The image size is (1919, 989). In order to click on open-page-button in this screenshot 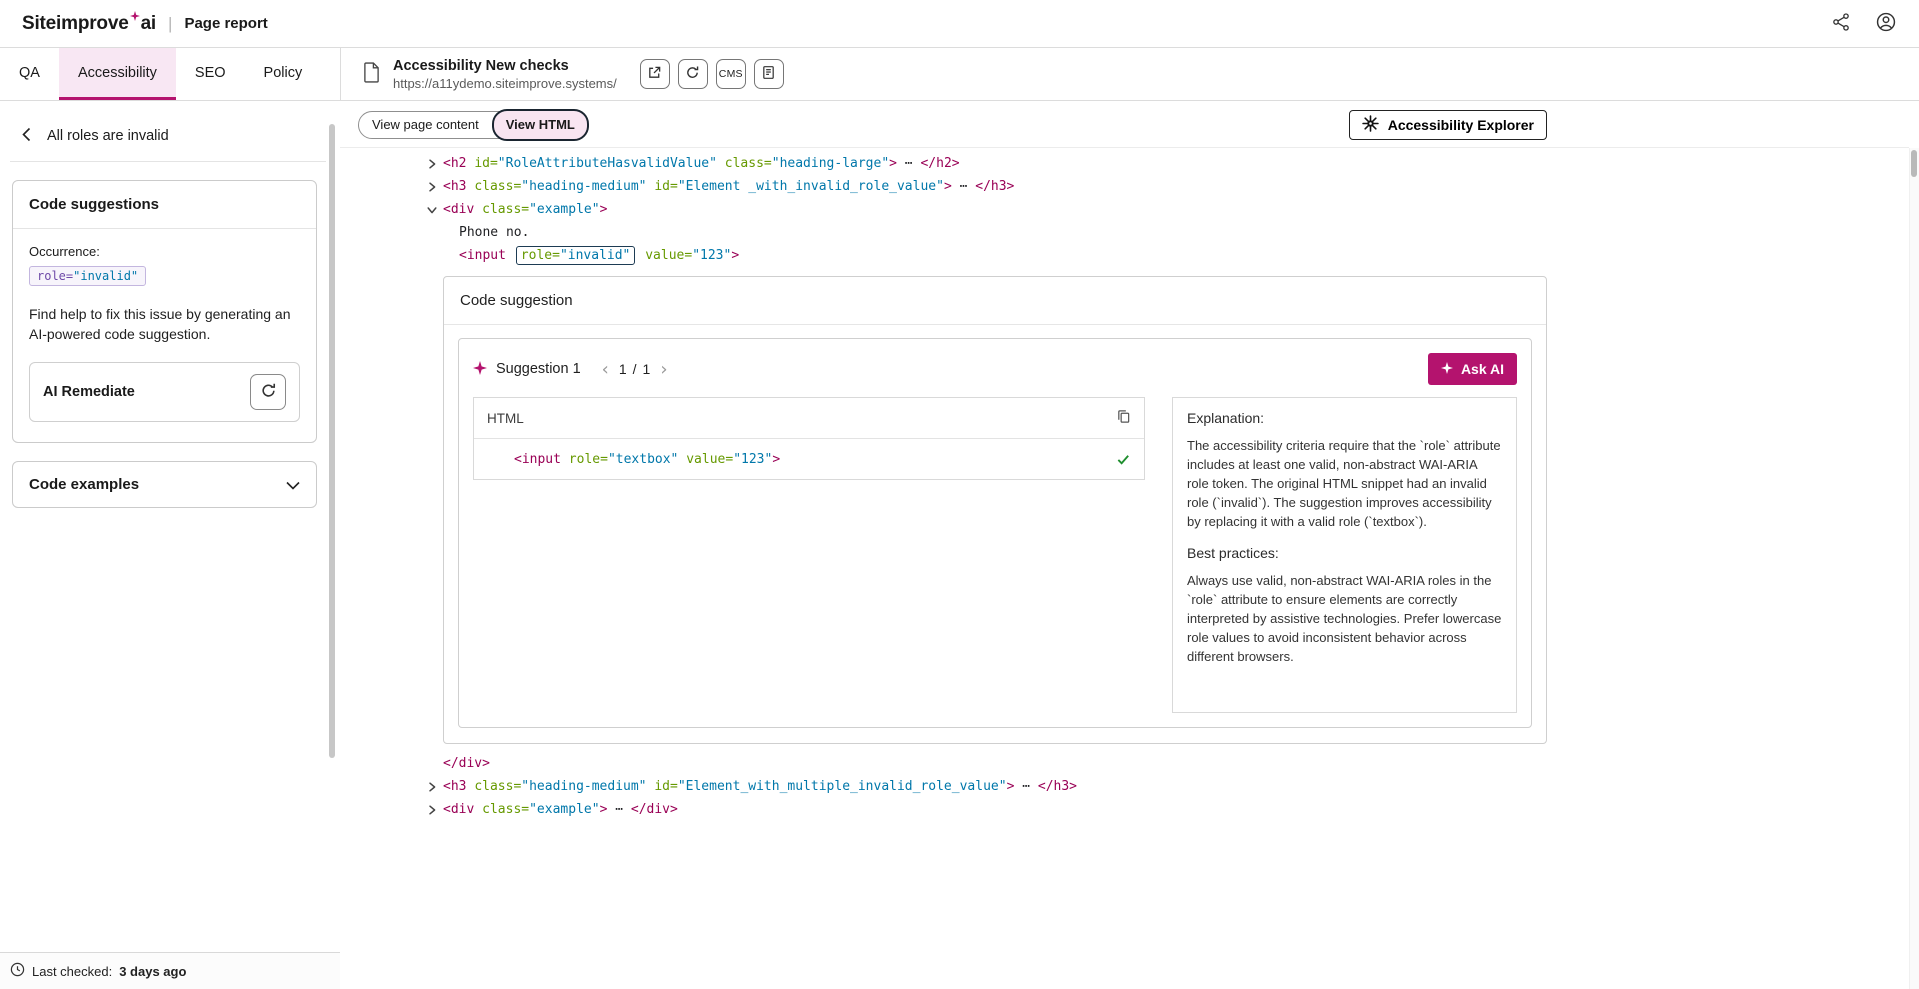, I will do `click(654, 74)`.